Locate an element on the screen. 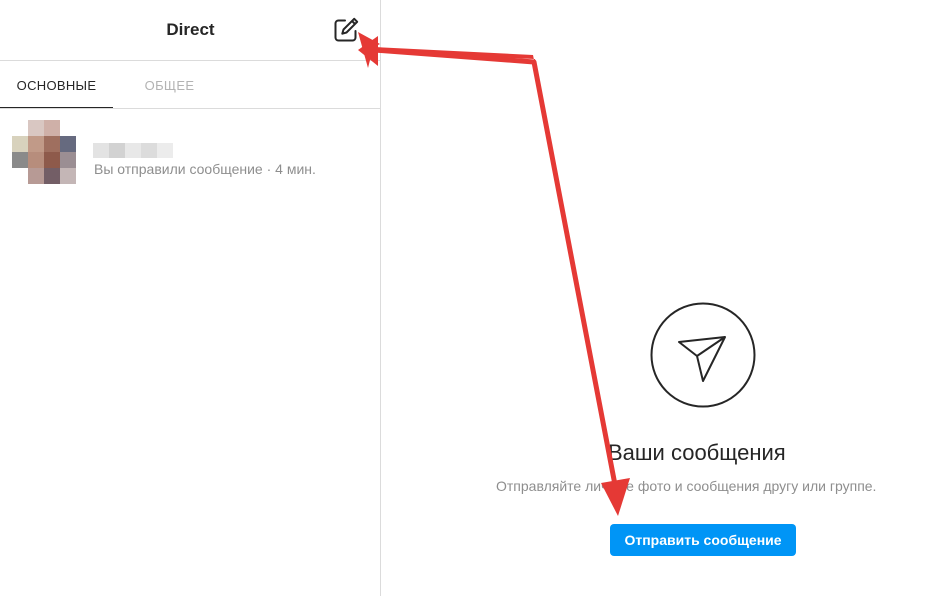 The width and height of the screenshot is (952, 596). avatar is located at coordinates (44, 152).